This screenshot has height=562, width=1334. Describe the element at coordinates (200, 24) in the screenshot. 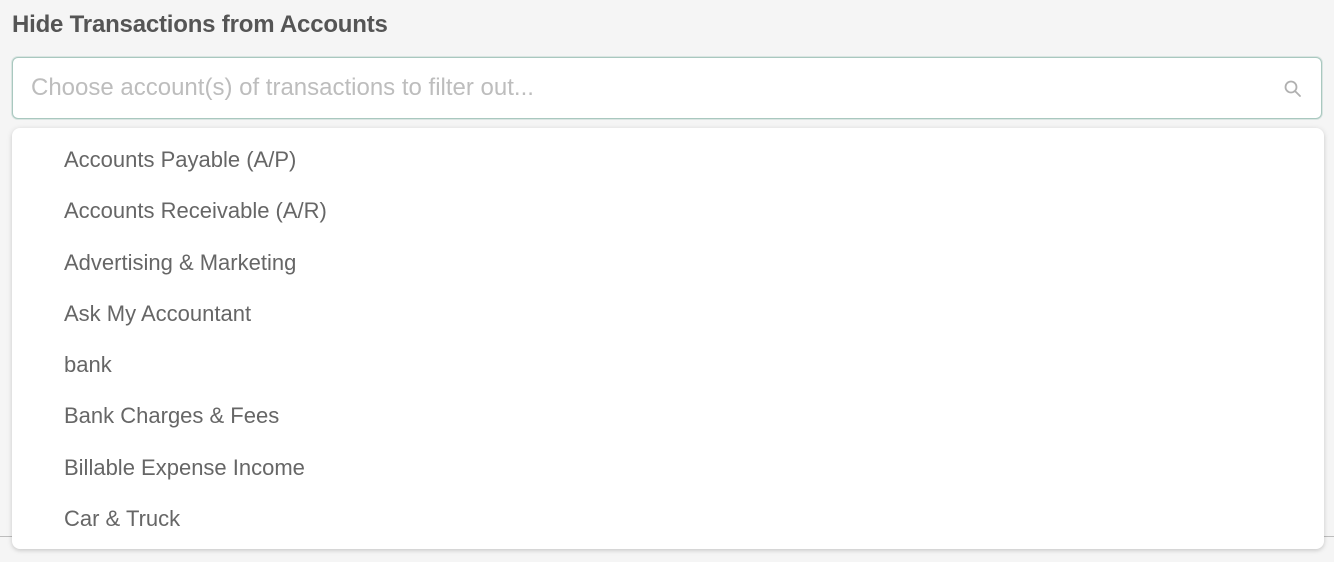

I see `section-title: Hide Transactions from Accounts` at that location.